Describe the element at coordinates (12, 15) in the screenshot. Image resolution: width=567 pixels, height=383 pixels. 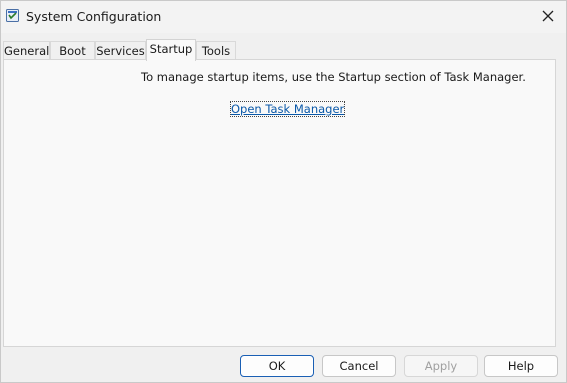
I see `msconfig-icon` at that location.